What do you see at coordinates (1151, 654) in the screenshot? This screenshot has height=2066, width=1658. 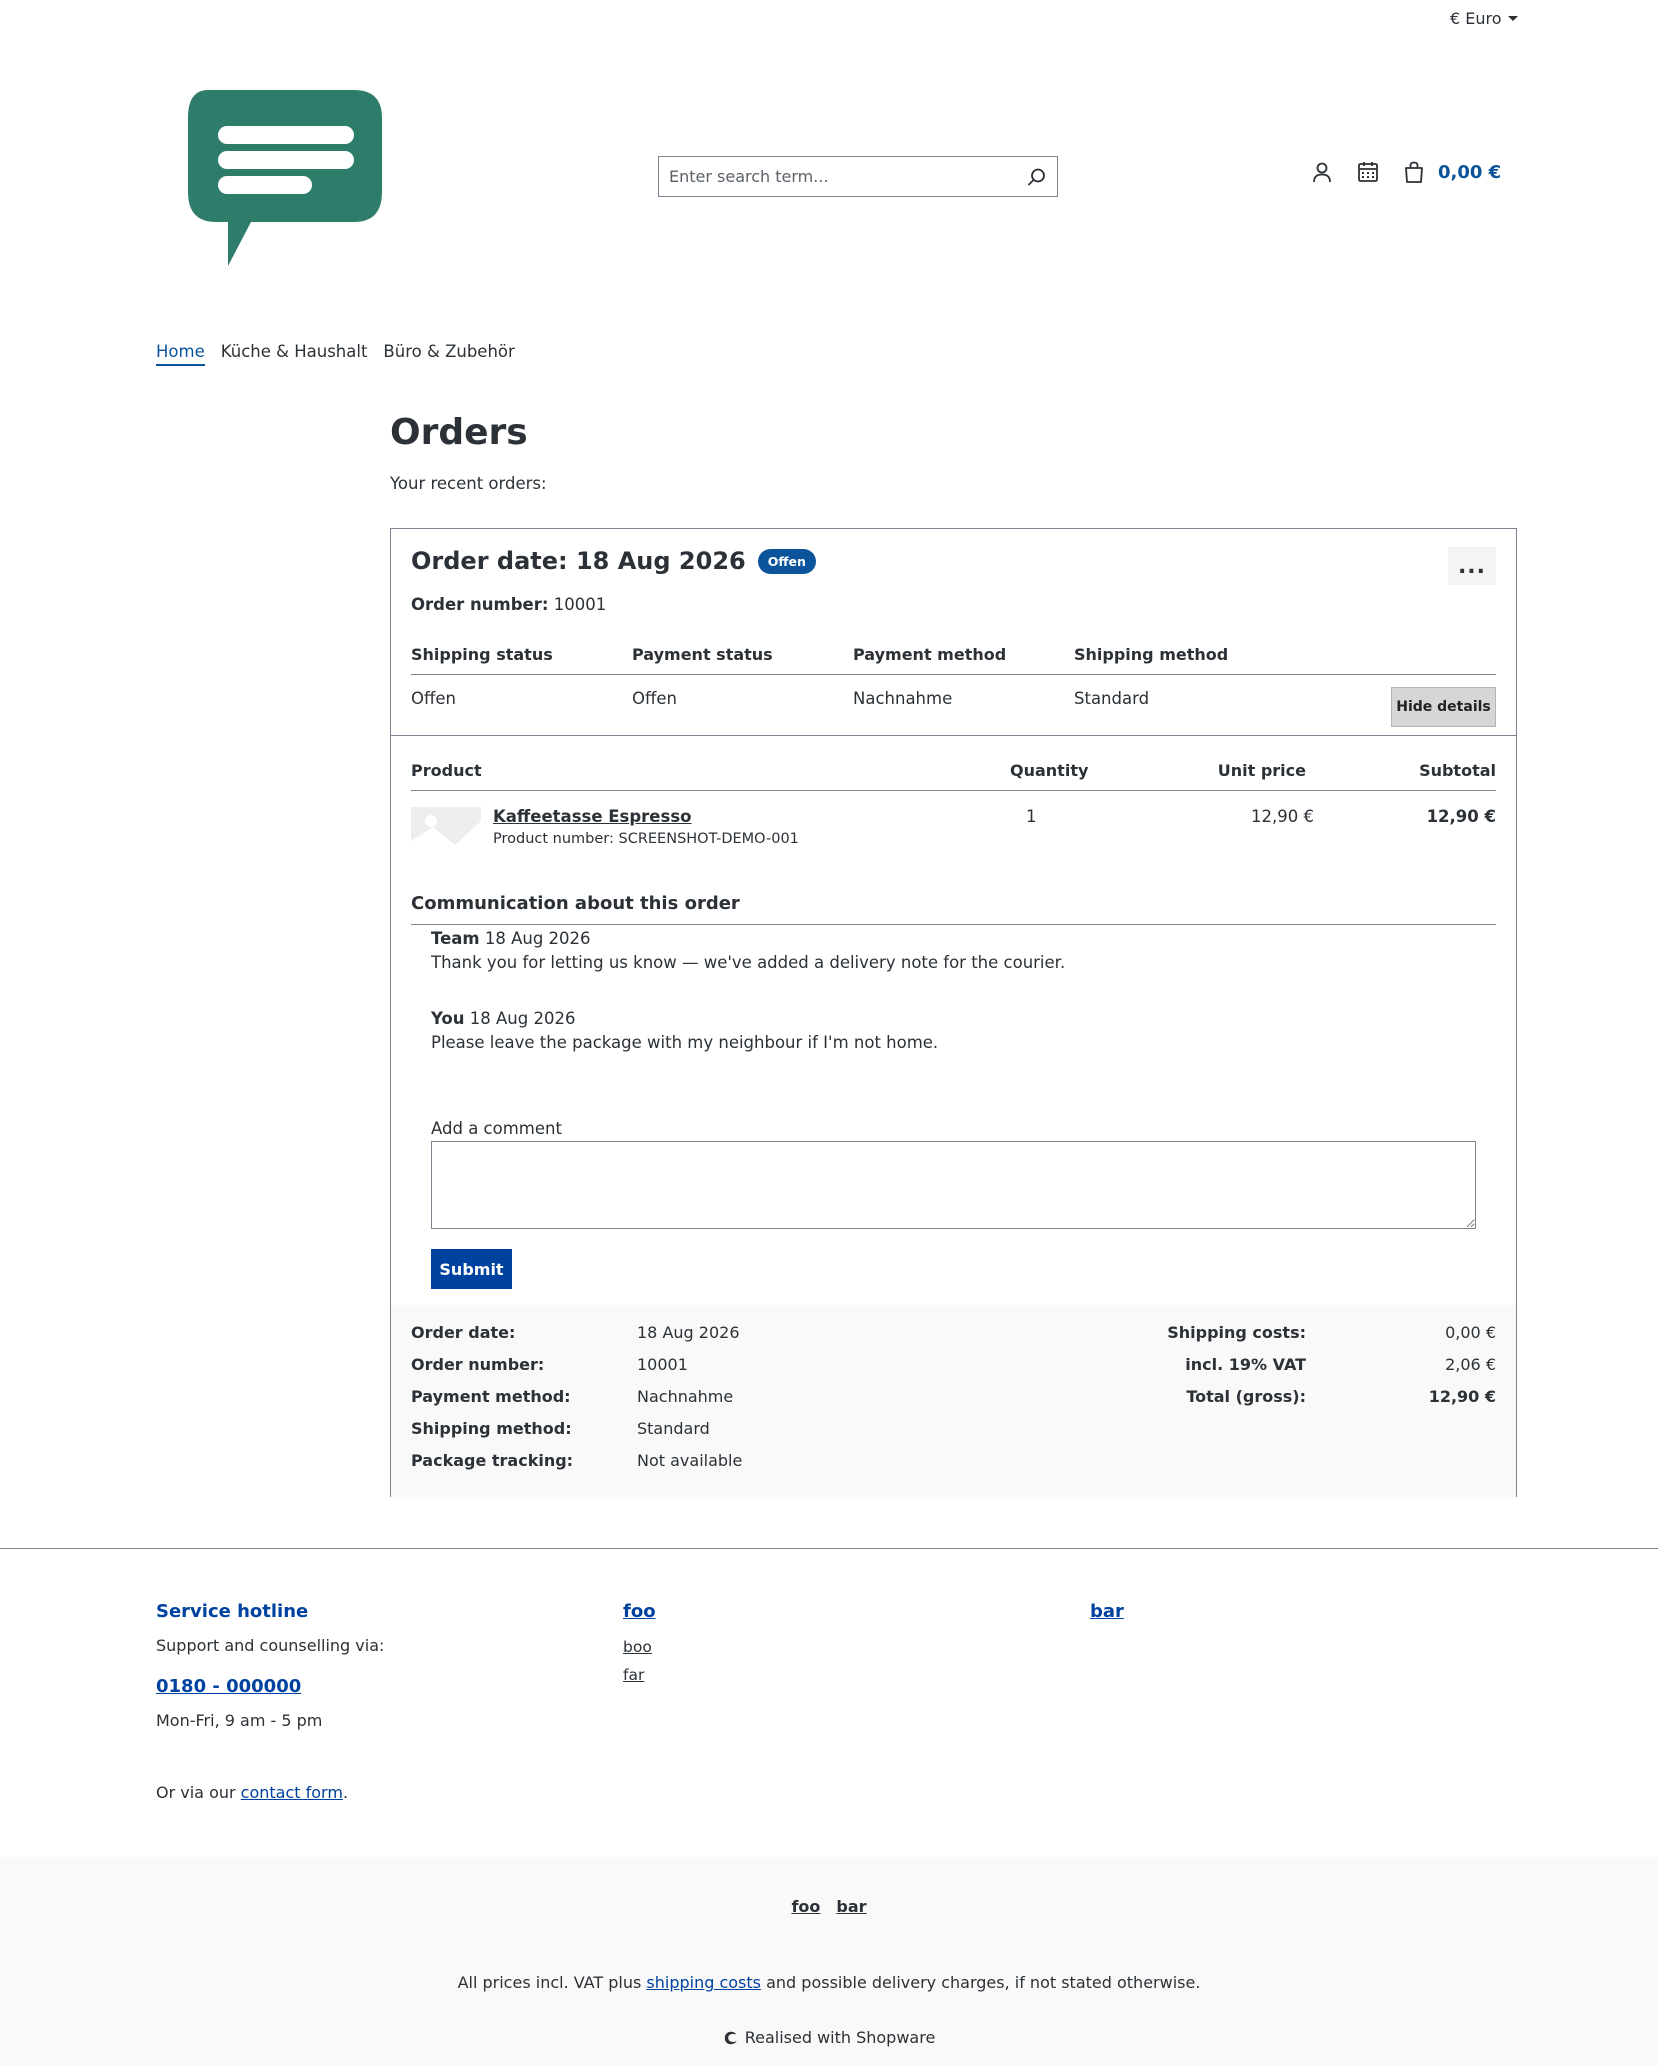 I see `header-shipping-method: Shipping method` at bounding box center [1151, 654].